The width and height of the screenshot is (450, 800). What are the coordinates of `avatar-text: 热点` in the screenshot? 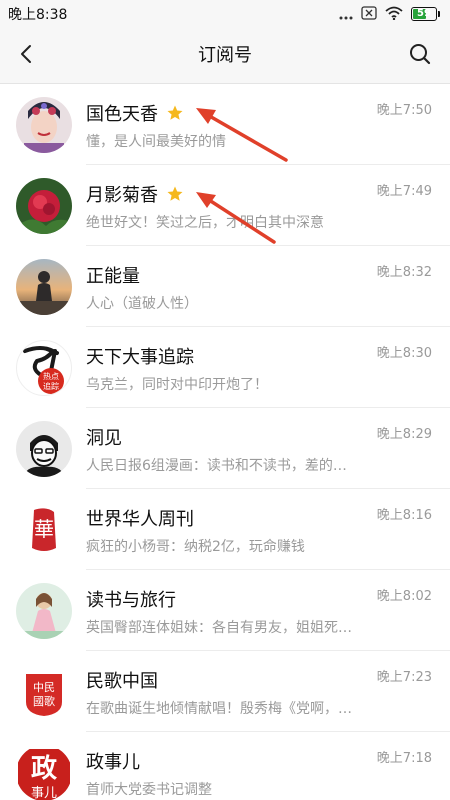 It's located at (51, 376).